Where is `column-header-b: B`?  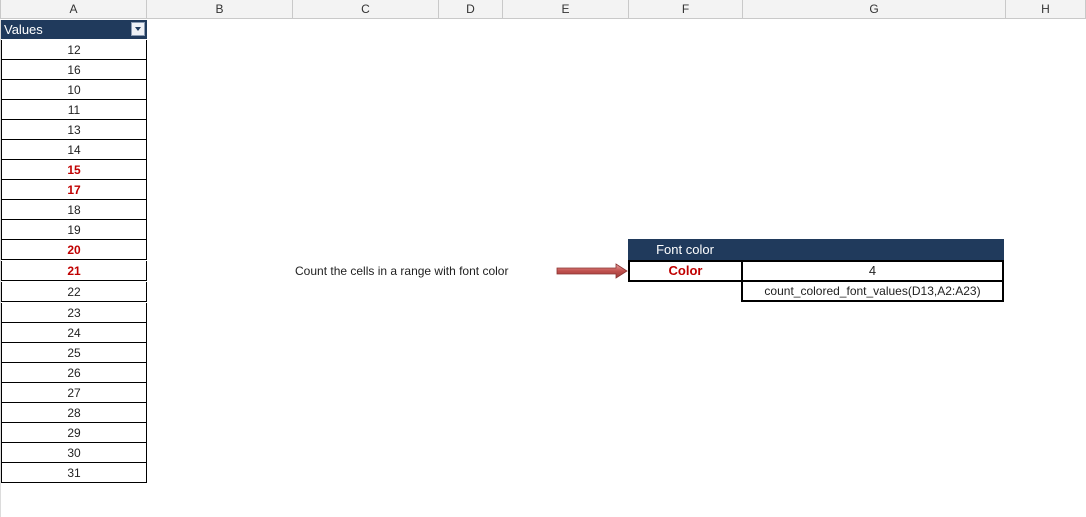
column-header-b: B is located at coordinates (220, 9).